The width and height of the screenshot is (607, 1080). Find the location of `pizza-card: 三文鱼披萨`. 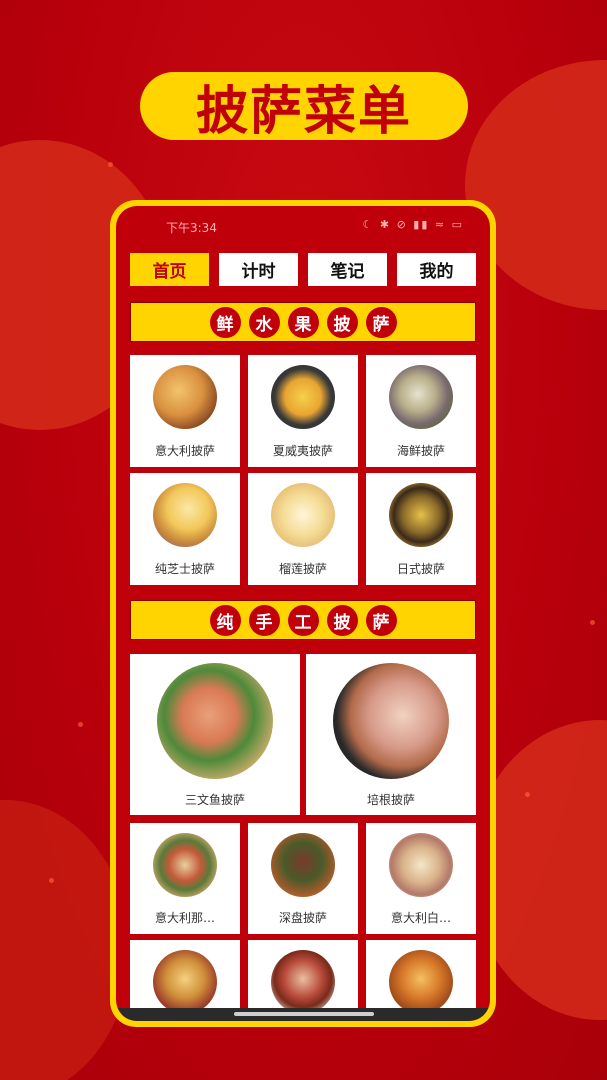

pizza-card: 三文鱼披萨 is located at coordinates (215, 734).